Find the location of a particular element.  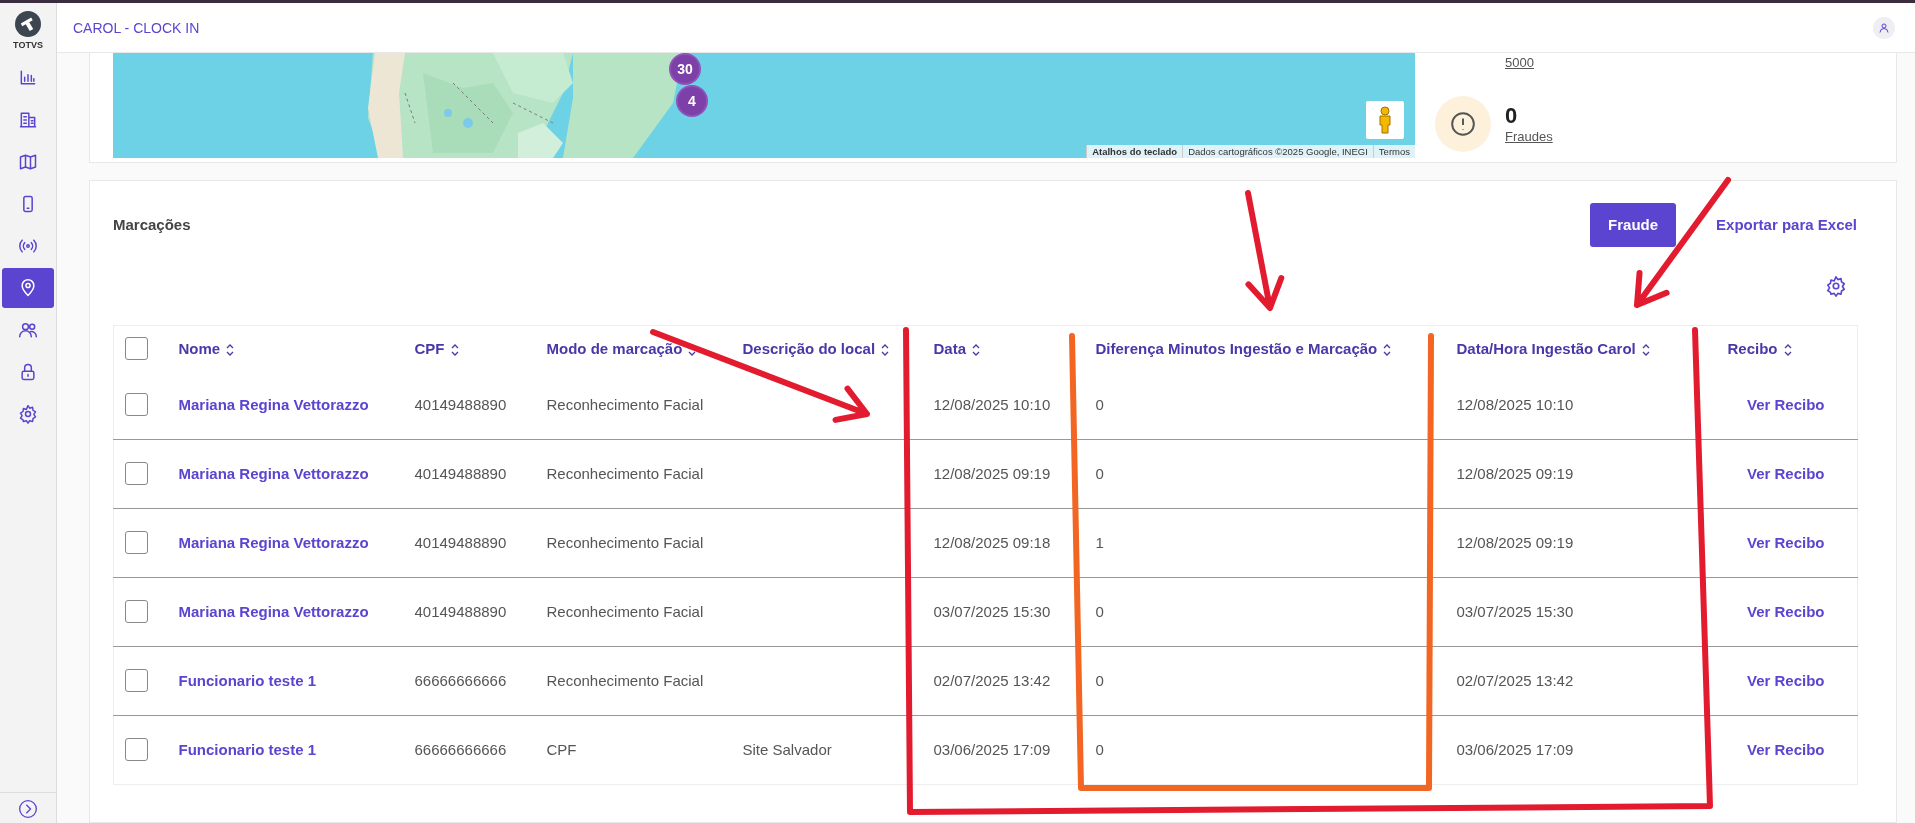

expand-button is located at coordinates (28, 809).